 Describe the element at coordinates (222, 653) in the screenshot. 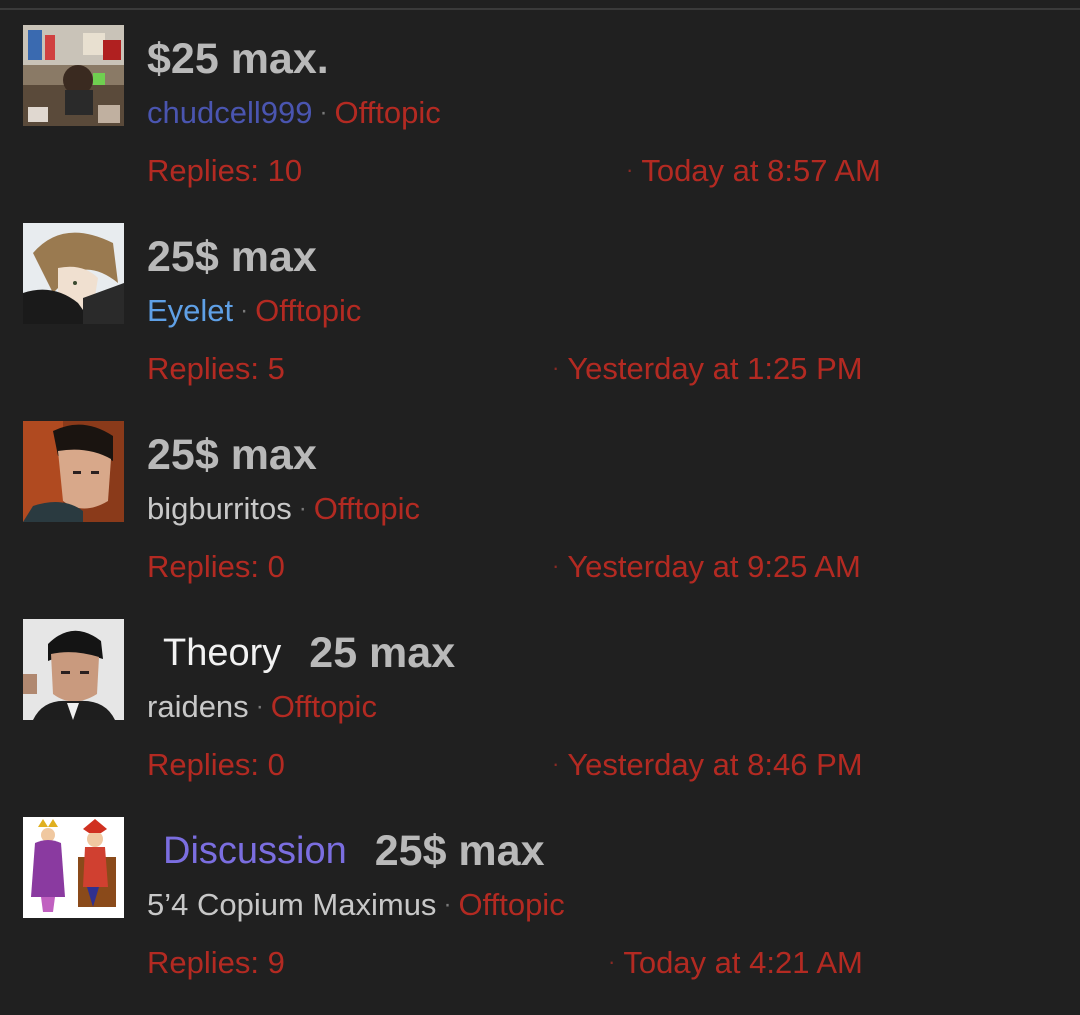

I see `prefix-theory: Theory` at that location.